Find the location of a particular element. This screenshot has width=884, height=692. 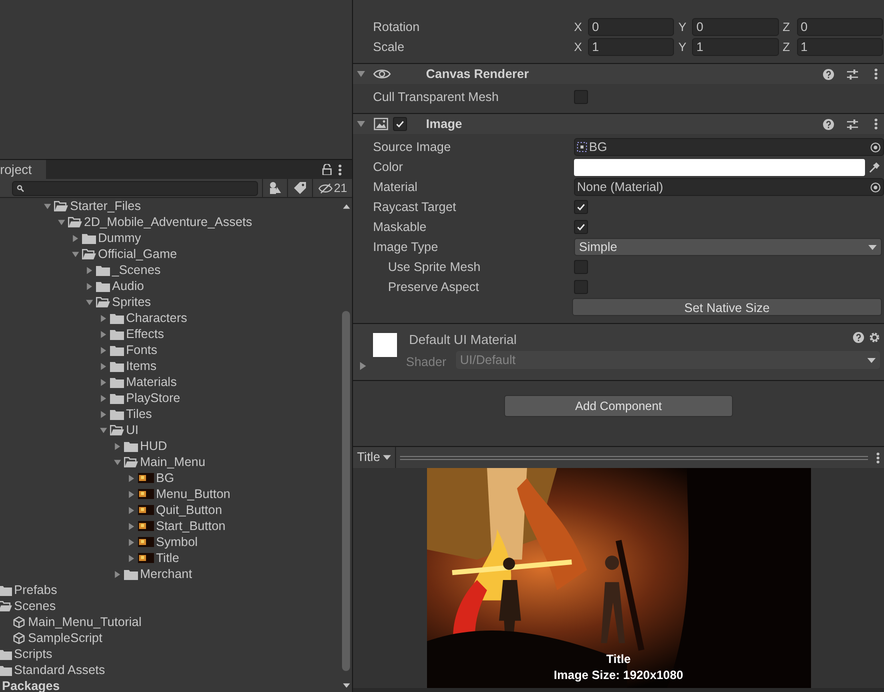

hidden-packages-toggle: 21 is located at coordinates (332, 188).